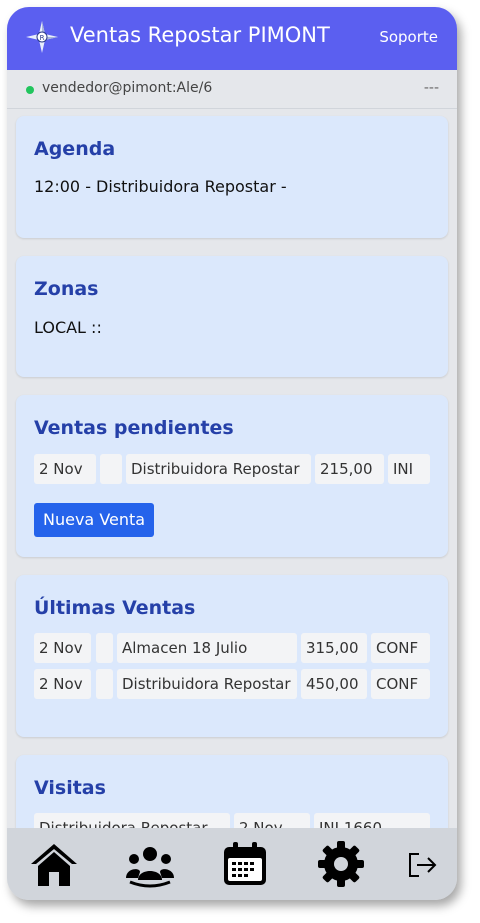  What do you see at coordinates (30, 90) in the screenshot?
I see `online-status-icon` at bounding box center [30, 90].